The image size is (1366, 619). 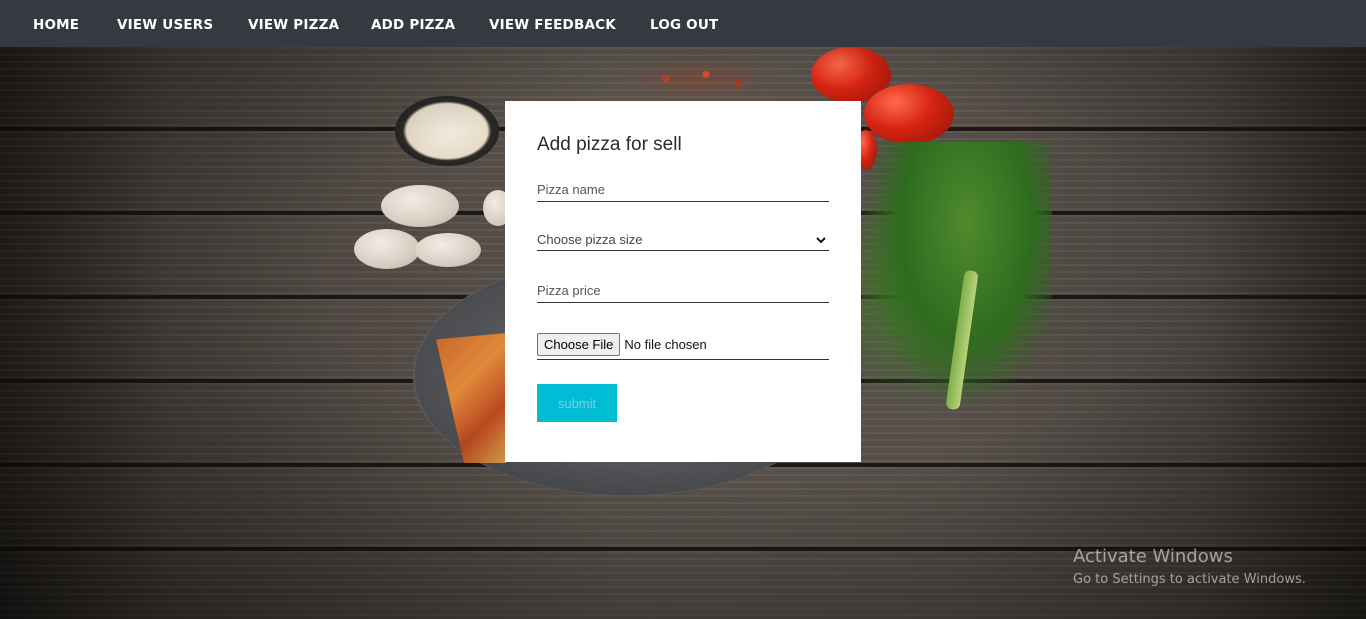 What do you see at coordinates (609, 144) in the screenshot?
I see `form-title: Add pizza for sell` at bounding box center [609, 144].